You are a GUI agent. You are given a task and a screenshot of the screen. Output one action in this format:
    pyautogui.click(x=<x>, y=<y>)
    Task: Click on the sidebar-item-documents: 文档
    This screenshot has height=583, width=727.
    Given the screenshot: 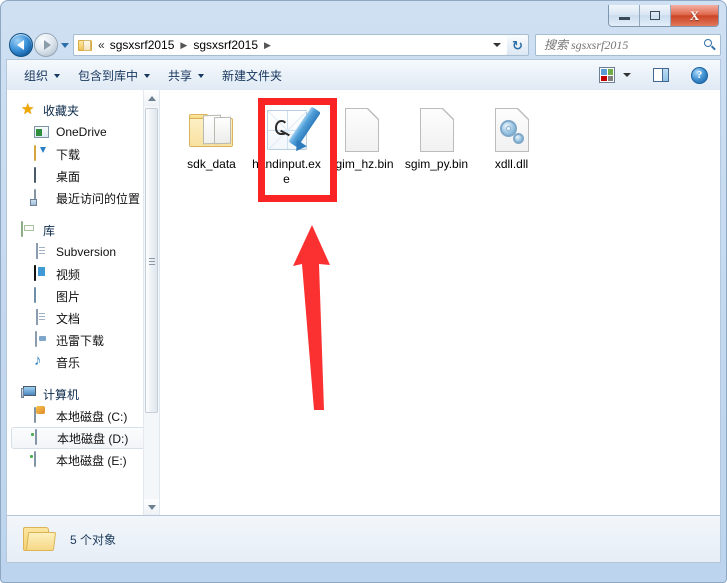 What is the action you would take?
    pyautogui.click(x=83, y=318)
    